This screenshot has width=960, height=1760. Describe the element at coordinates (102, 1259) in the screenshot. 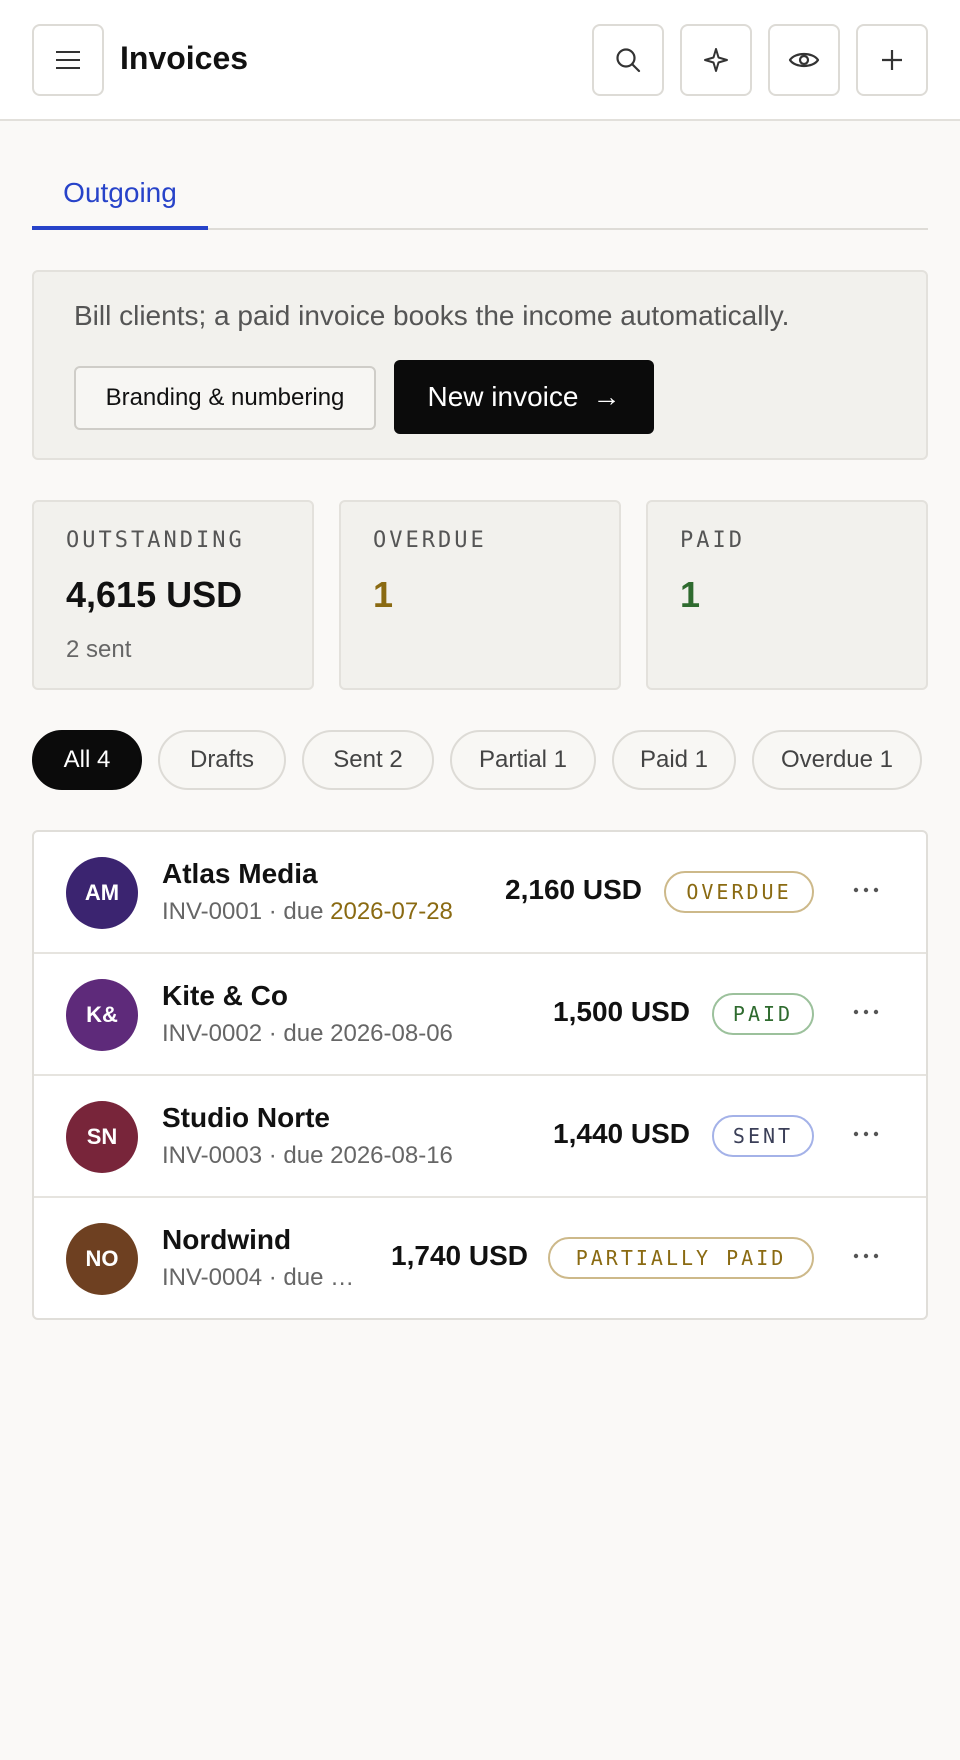

I see `avatar: NO` at that location.